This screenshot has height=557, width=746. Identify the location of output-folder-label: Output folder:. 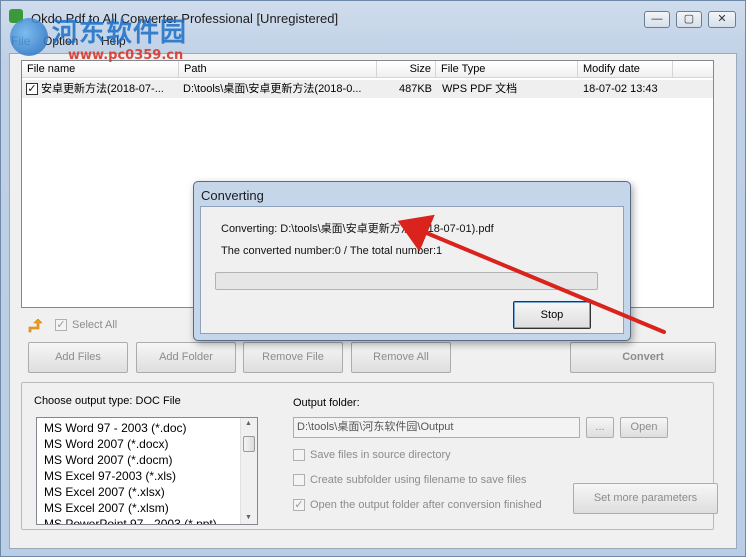
(326, 403).